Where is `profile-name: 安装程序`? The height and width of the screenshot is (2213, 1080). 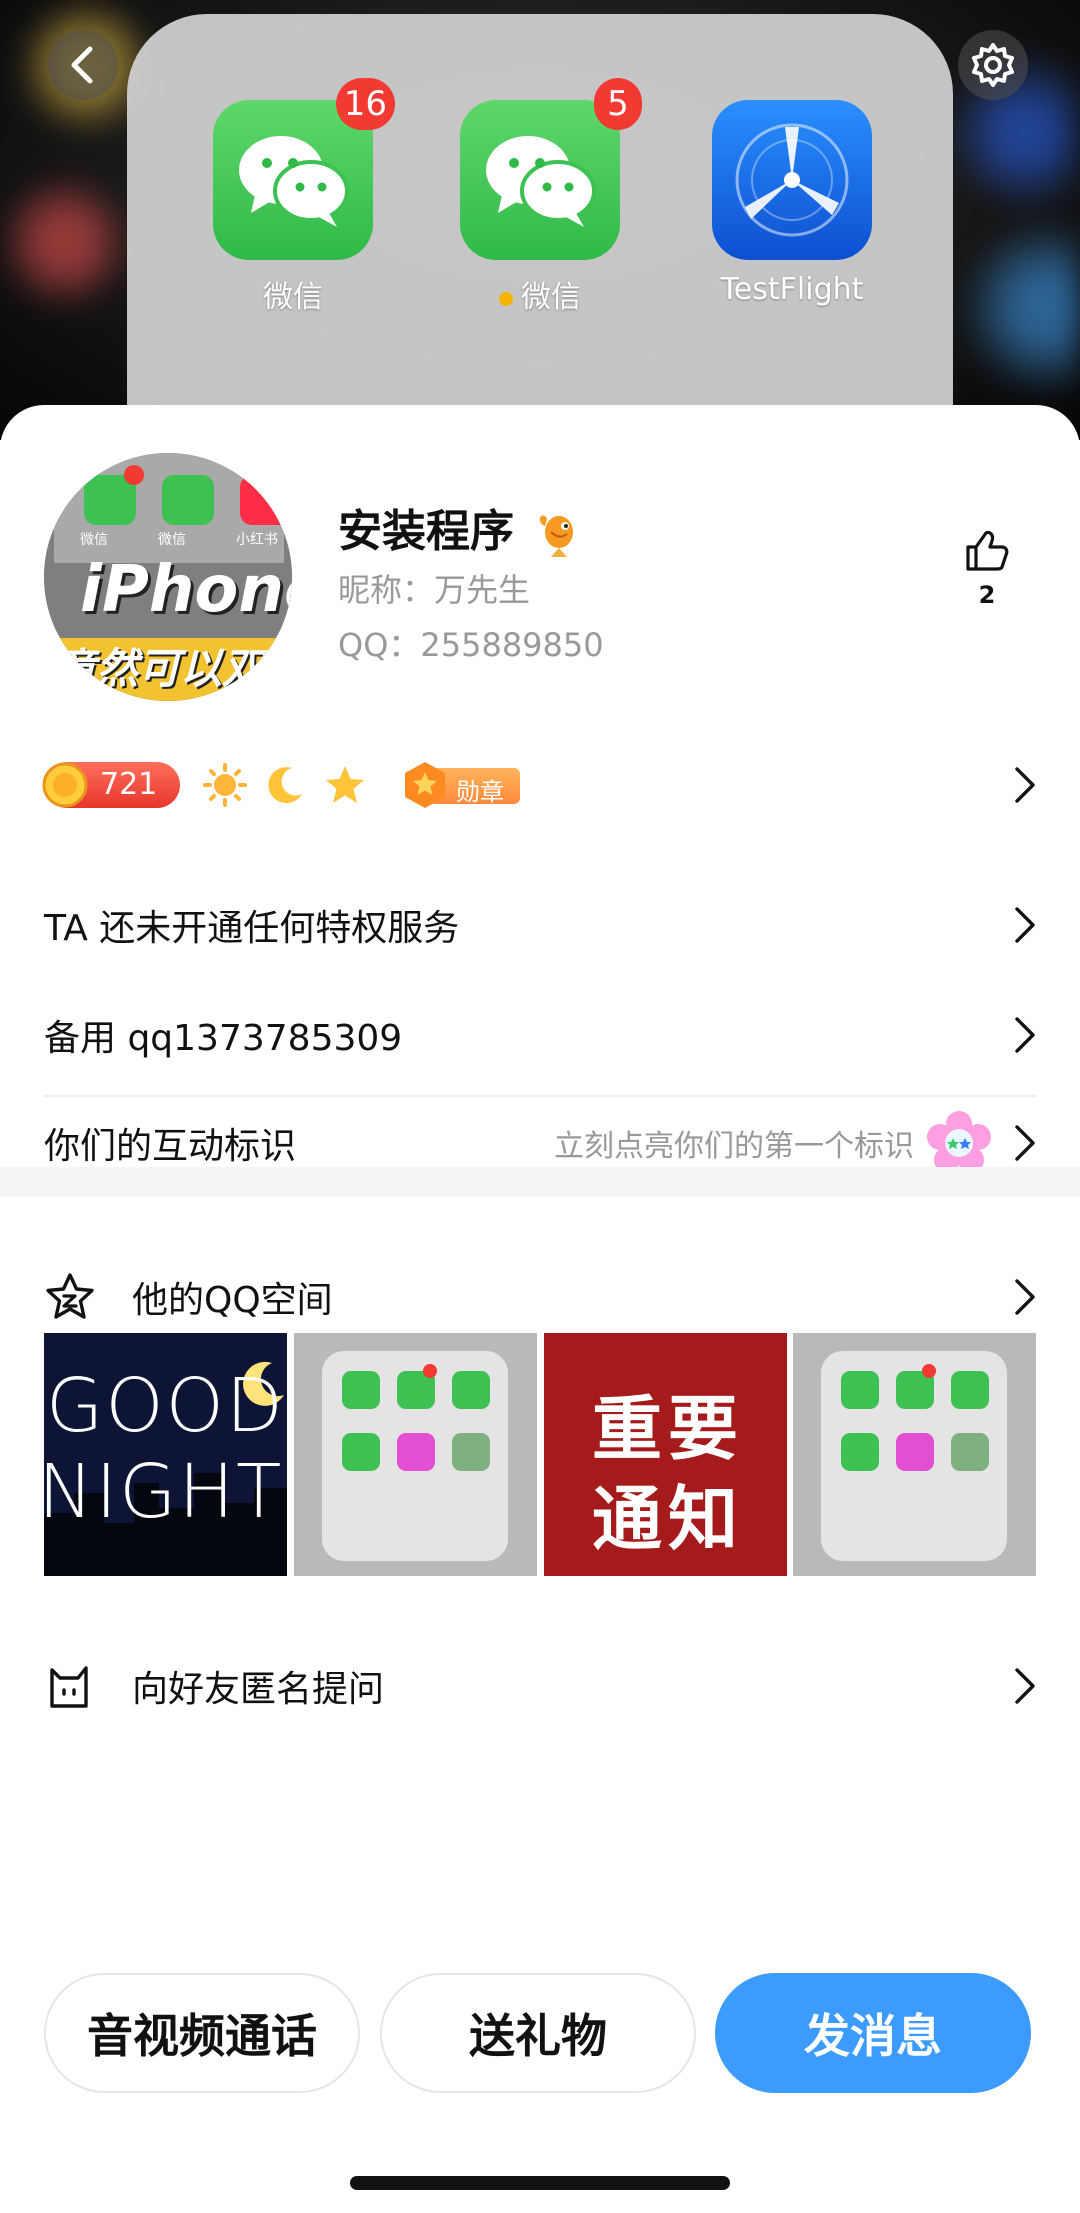
profile-name: 安装程序 is located at coordinates (459, 527).